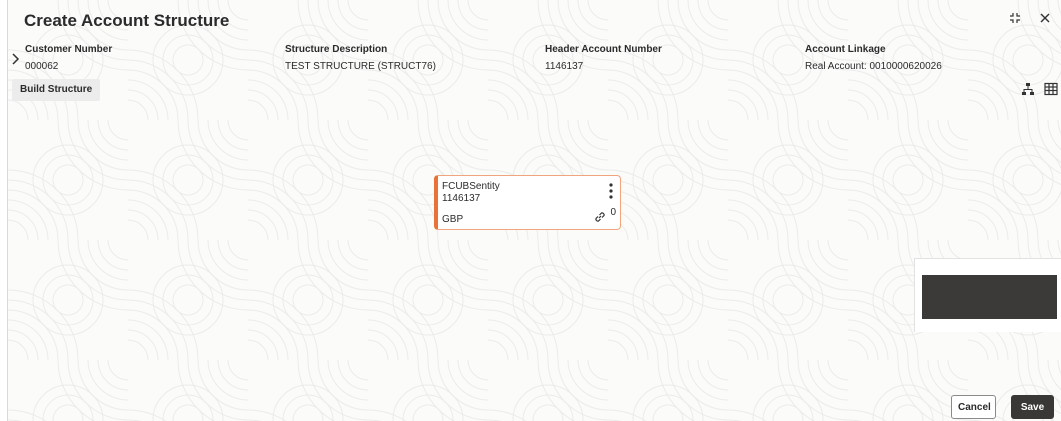  I want to click on save-button: Save, so click(1032, 407).